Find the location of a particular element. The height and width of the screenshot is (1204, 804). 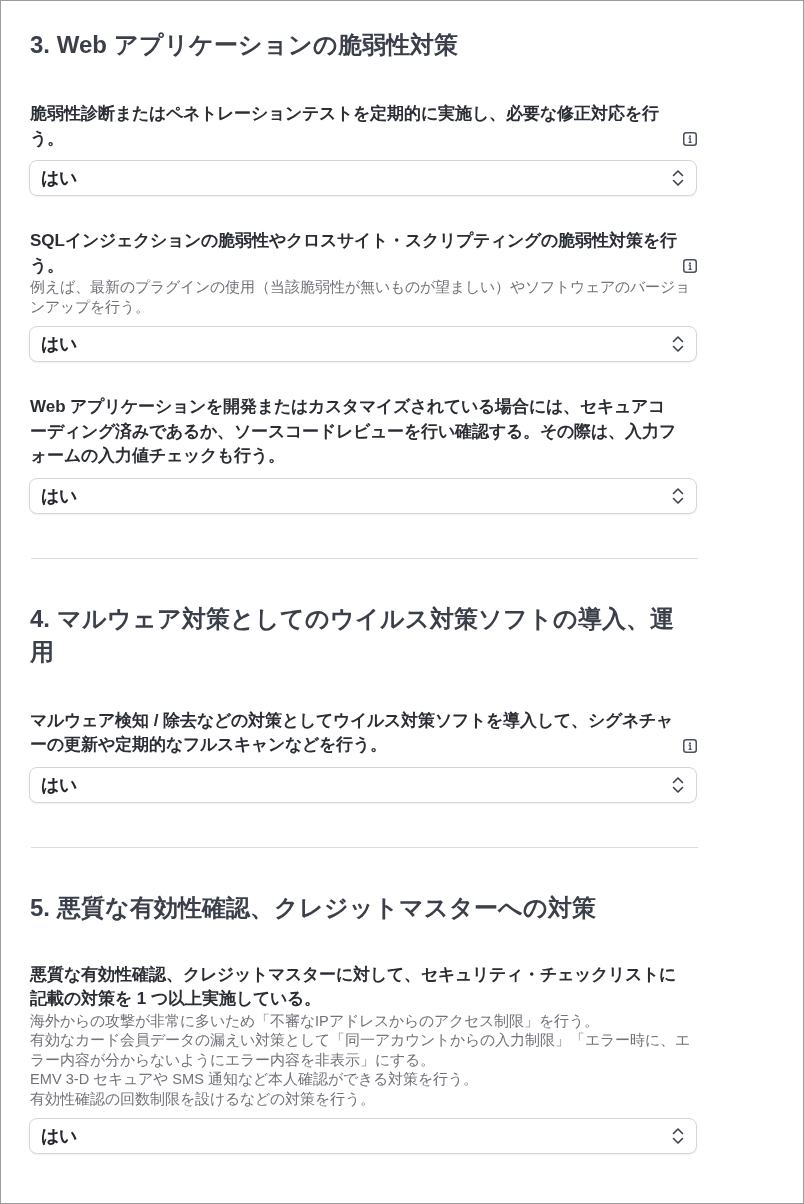

hint-text: EMV 3-D セキュアや SMS 通知など本人確認ができる対策を行う。 is located at coordinates (254, 1079).